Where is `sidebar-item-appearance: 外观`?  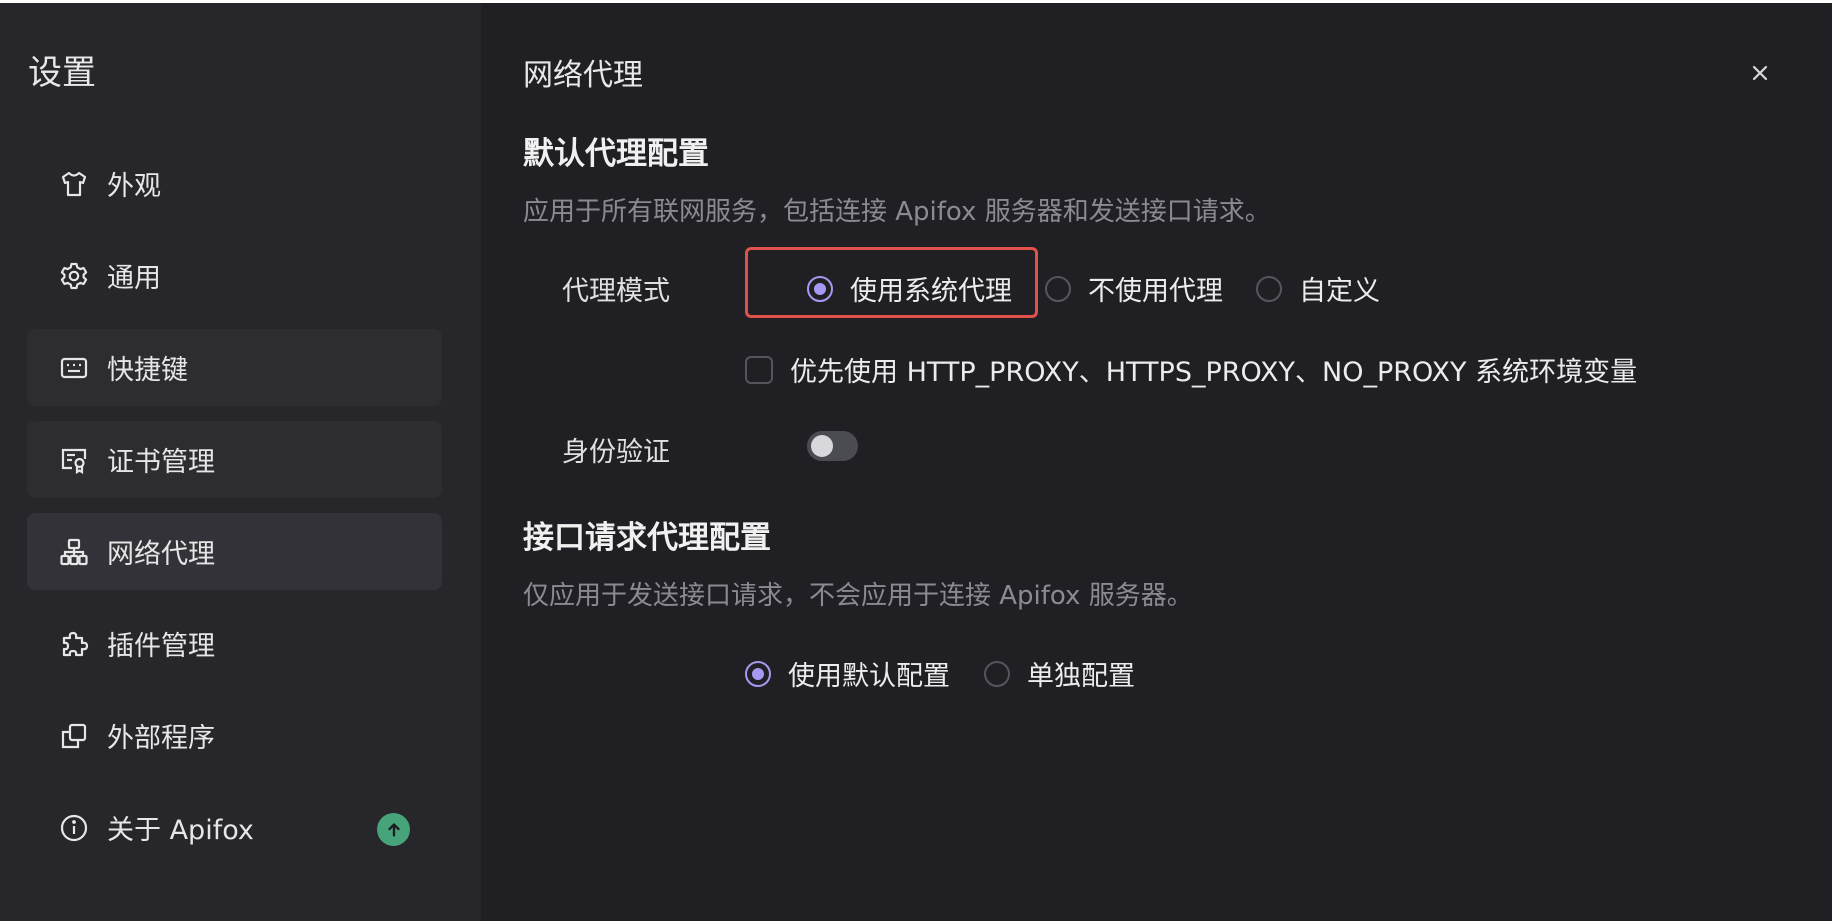
sidebar-item-appearance: 外观 is located at coordinates (234, 183).